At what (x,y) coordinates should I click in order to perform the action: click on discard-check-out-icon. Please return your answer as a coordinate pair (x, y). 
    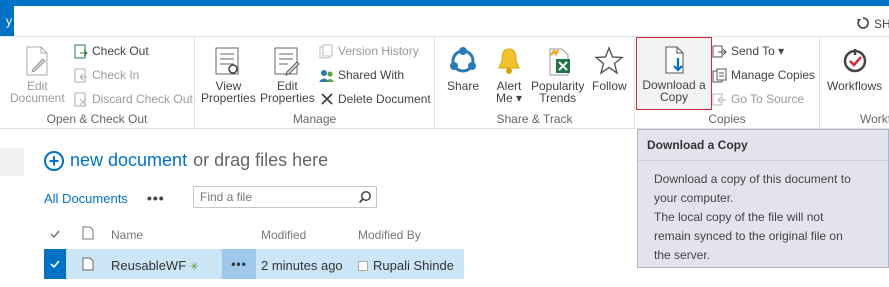
    Looking at the image, I should click on (80, 99).